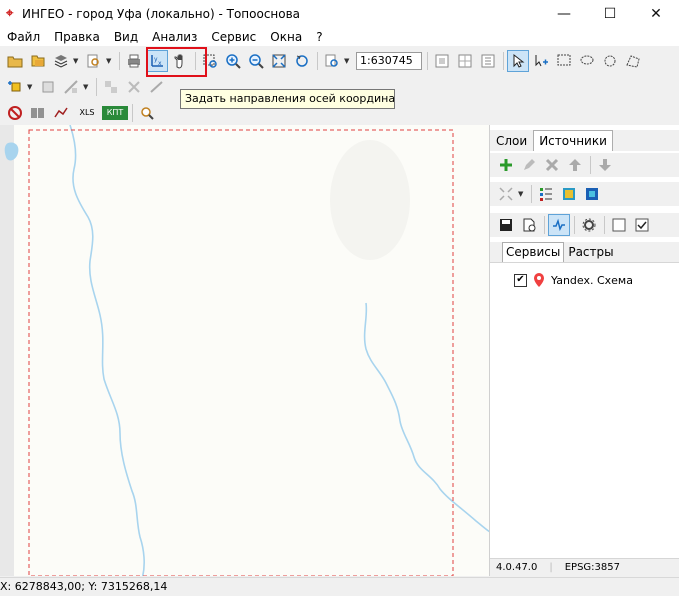  I want to click on menu-bar: Файл Правка Вид Анализ Сервис Окна ?, so click(339, 37).